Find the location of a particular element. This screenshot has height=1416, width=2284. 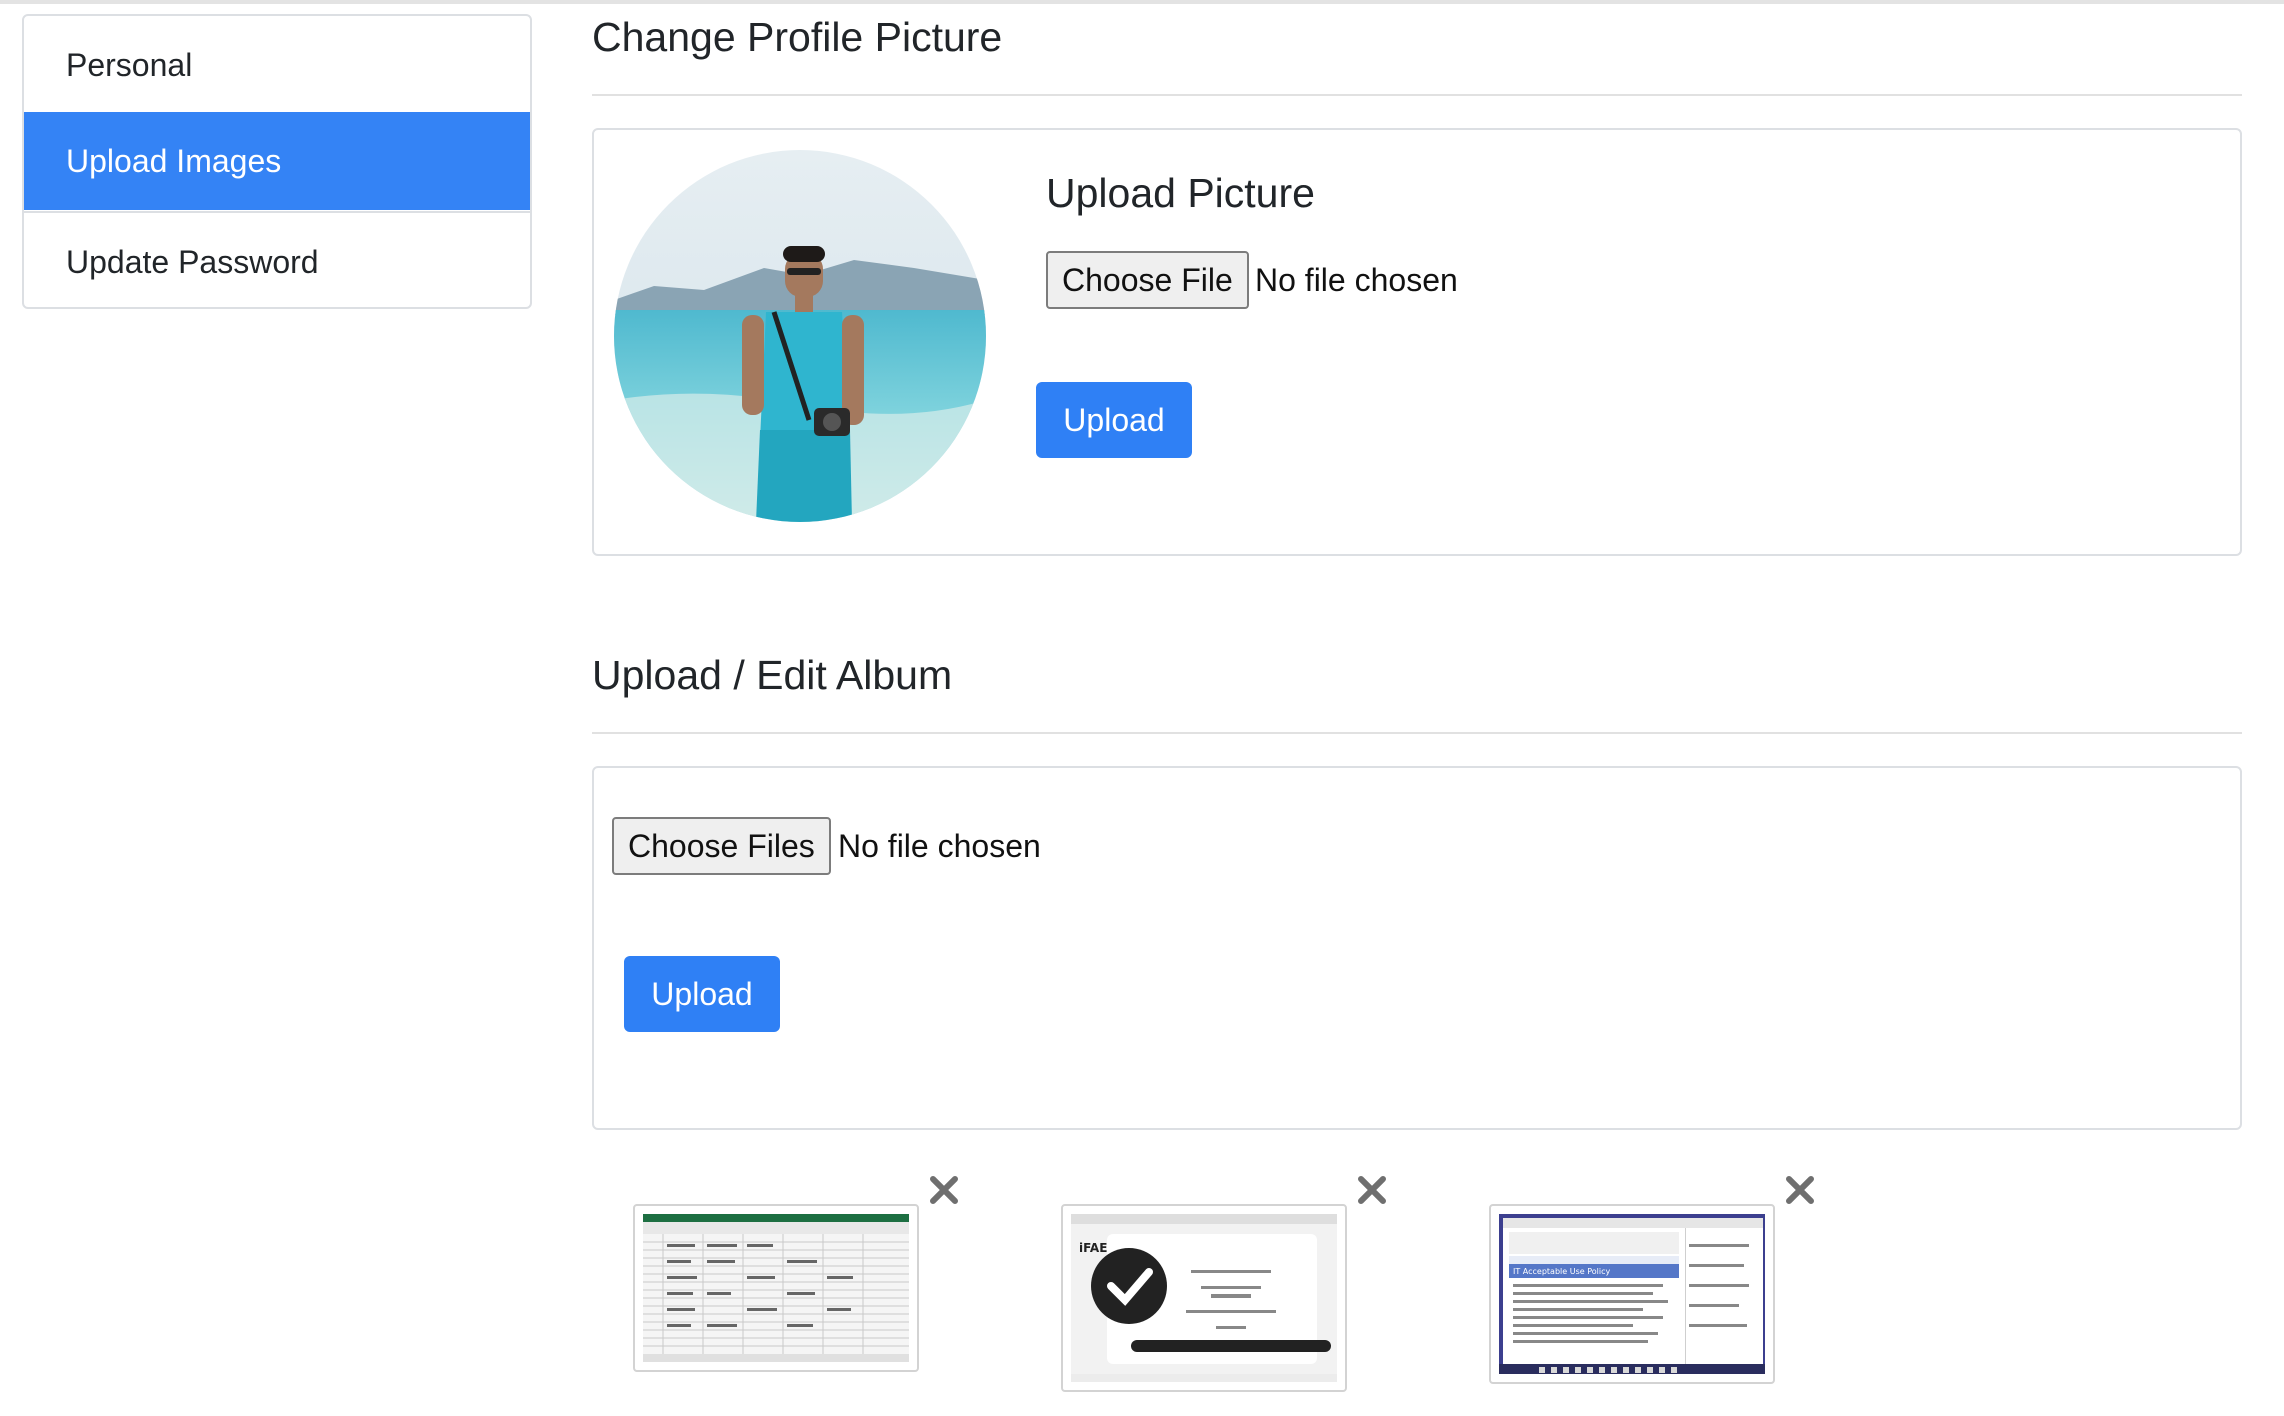

svg-text: iFAE is located at coordinates (1093, 1248).